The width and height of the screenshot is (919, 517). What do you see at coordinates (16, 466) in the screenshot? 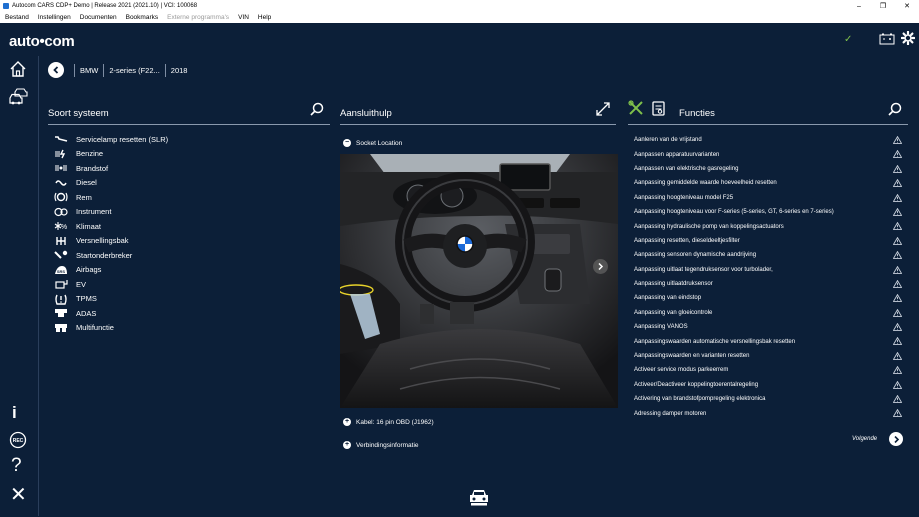
I see `help-icon: ?` at bounding box center [16, 466].